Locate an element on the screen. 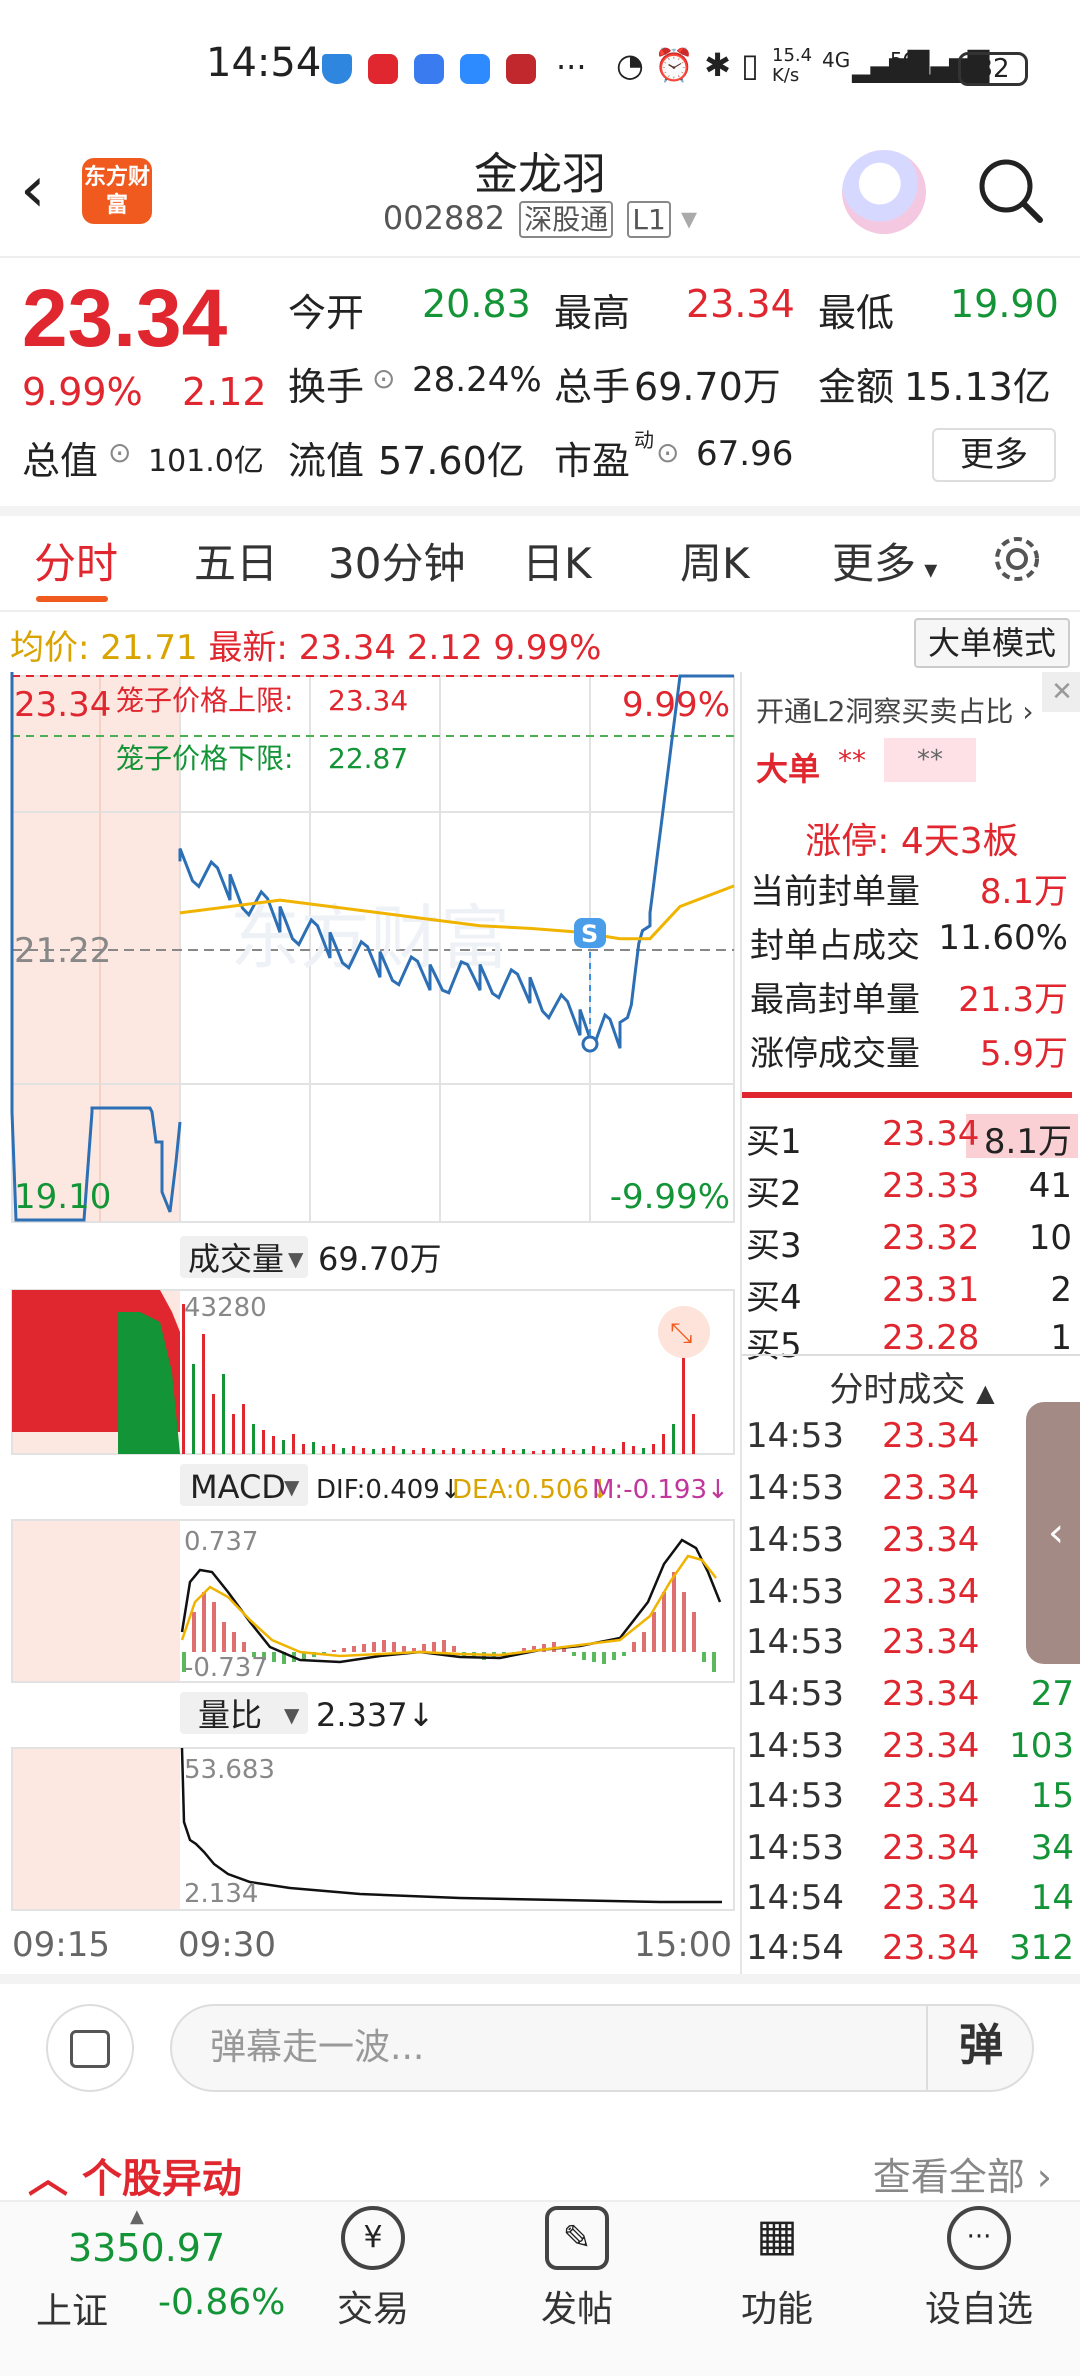 The width and height of the screenshot is (1080, 2376). nav-function: ▦ 功能 is located at coordinates (777, 2269).